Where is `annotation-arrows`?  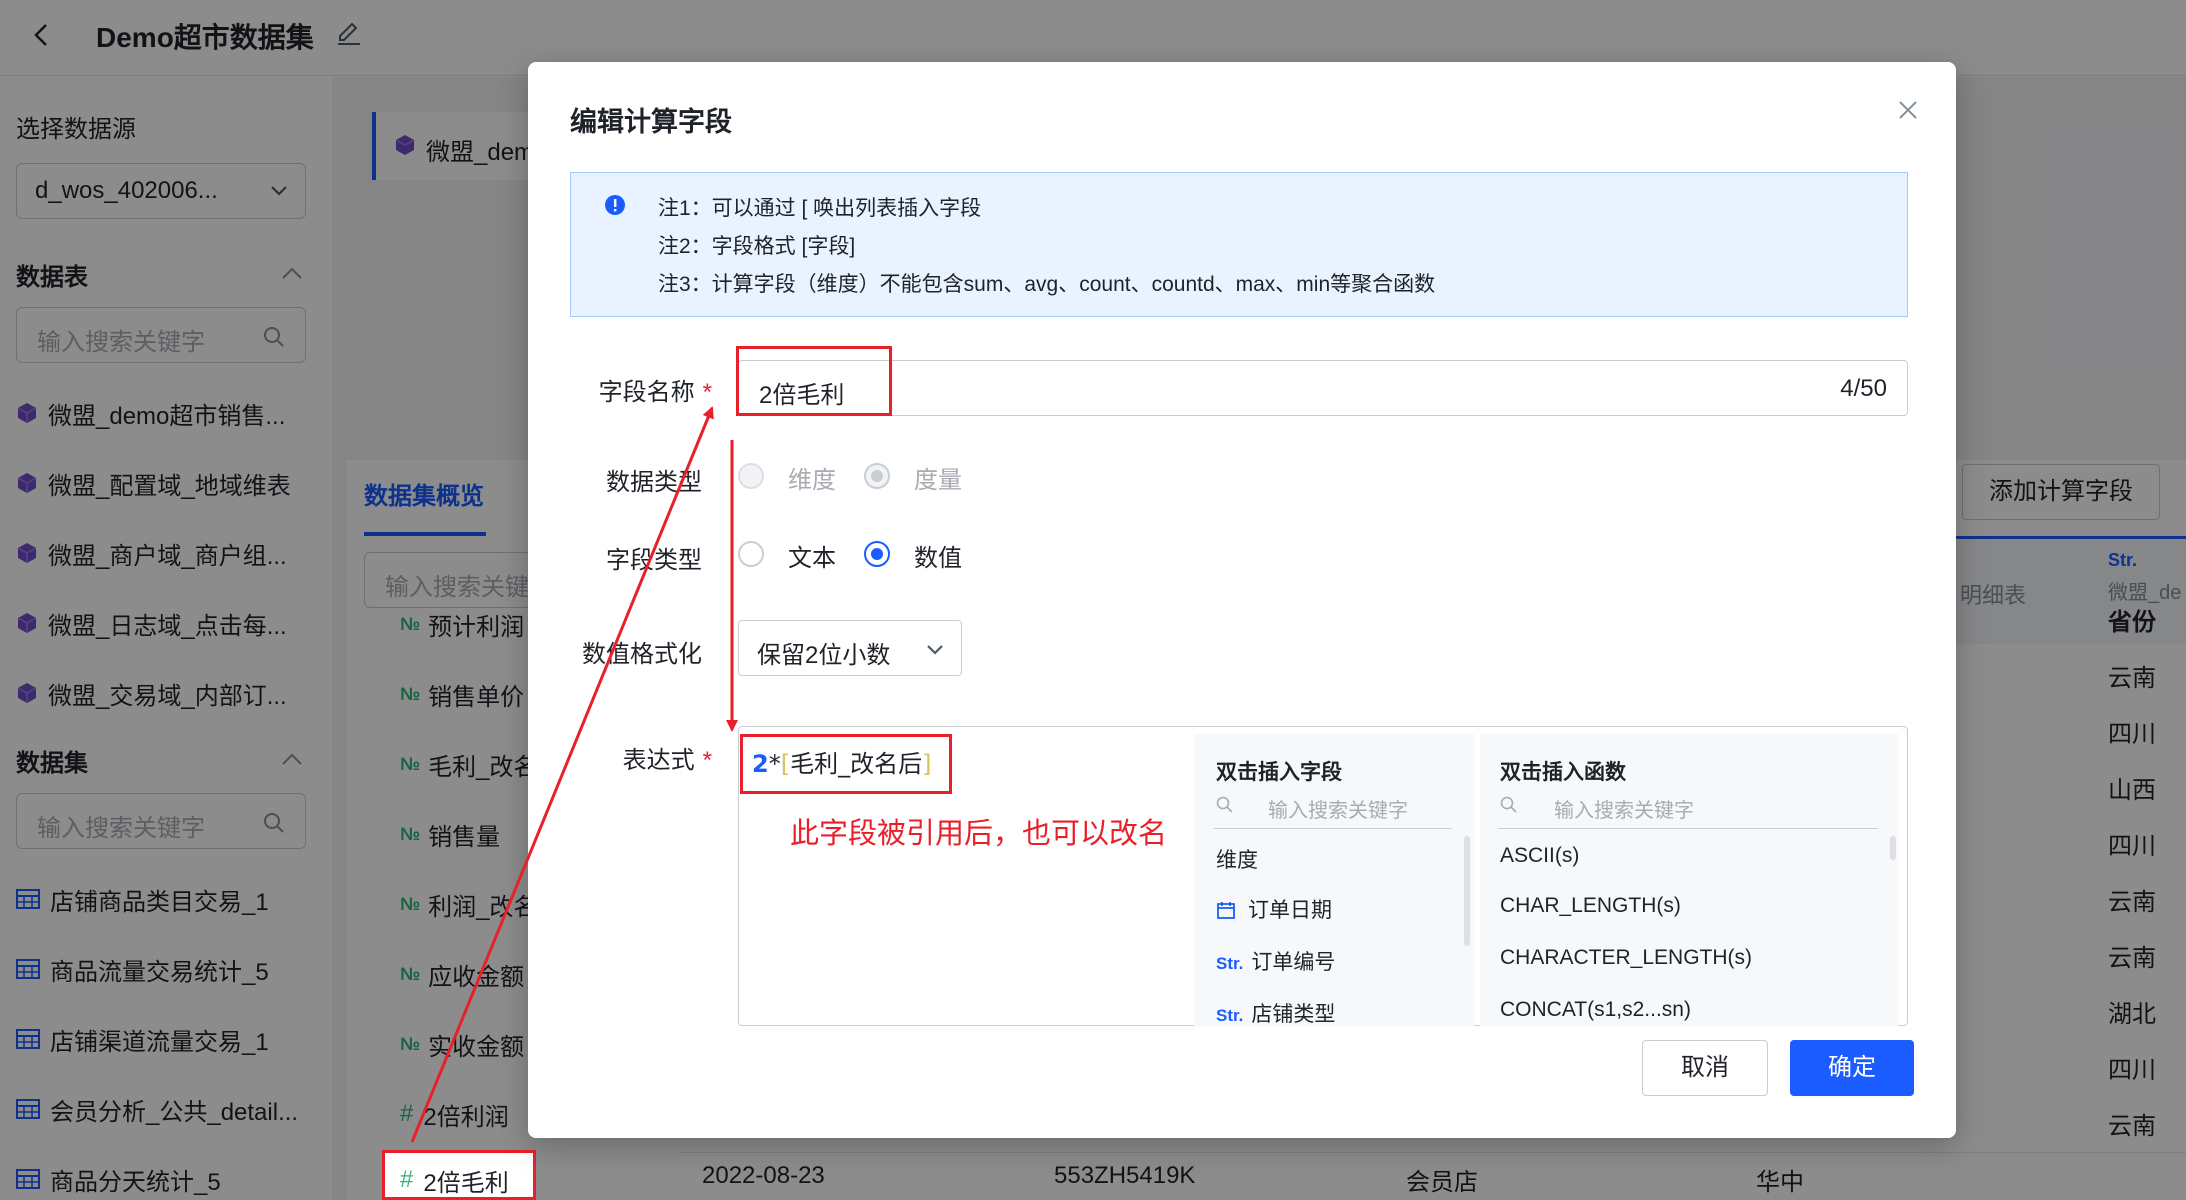 annotation-arrows is located at coordinates (574, 774).